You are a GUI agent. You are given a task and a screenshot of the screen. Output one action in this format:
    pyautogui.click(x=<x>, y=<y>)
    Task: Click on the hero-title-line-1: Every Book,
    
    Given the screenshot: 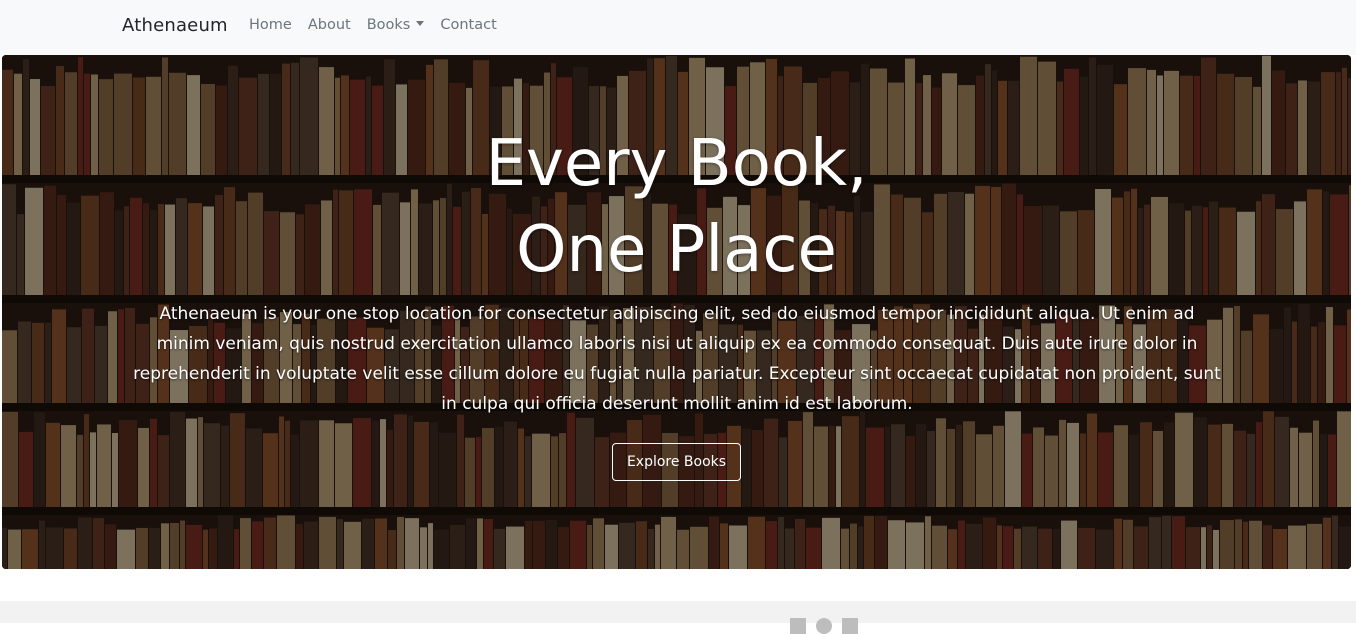 What is the action you would take?
    pyautogui.click(x=676, y=164)
    